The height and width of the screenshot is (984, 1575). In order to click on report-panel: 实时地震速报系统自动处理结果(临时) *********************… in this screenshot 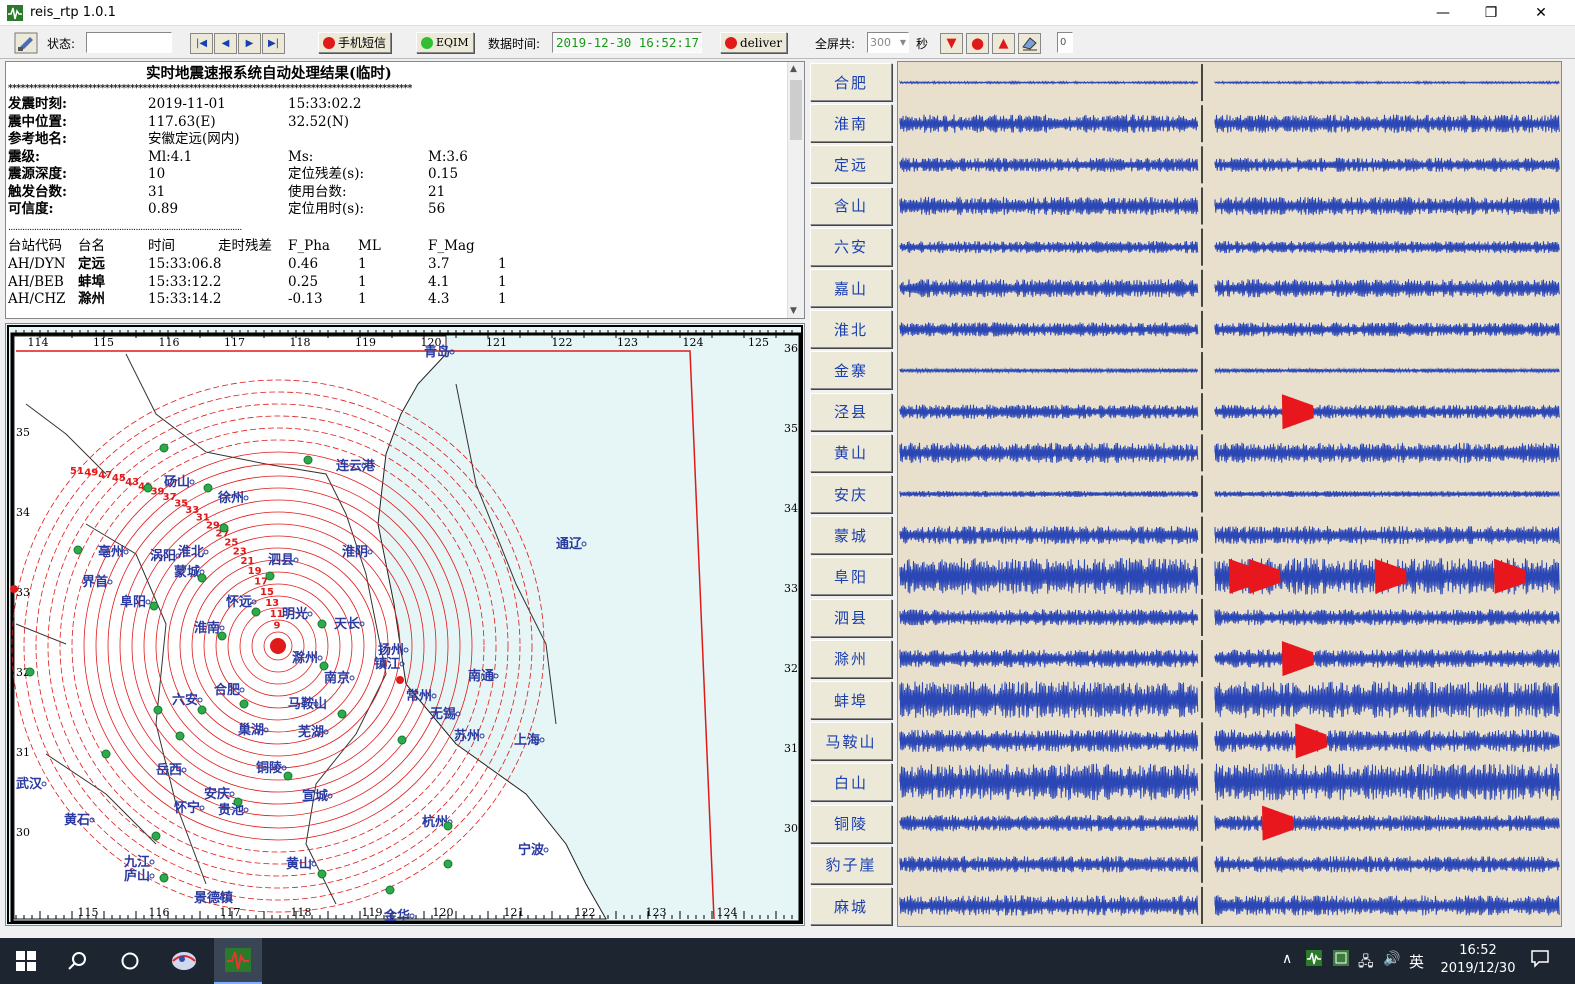, I will do `click(405, 190)`.